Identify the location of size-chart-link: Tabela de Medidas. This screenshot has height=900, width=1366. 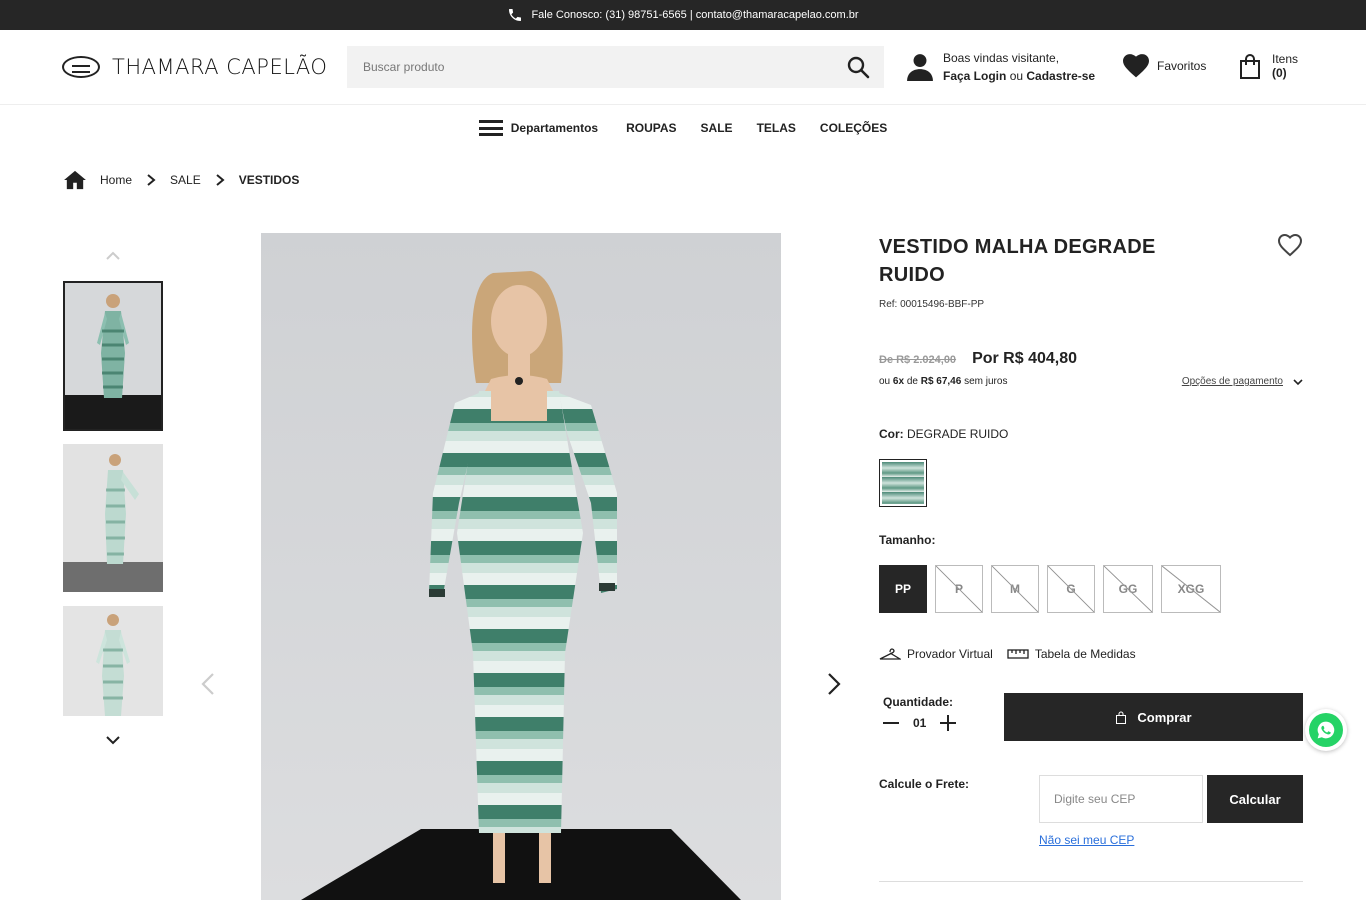
(1071, 654).